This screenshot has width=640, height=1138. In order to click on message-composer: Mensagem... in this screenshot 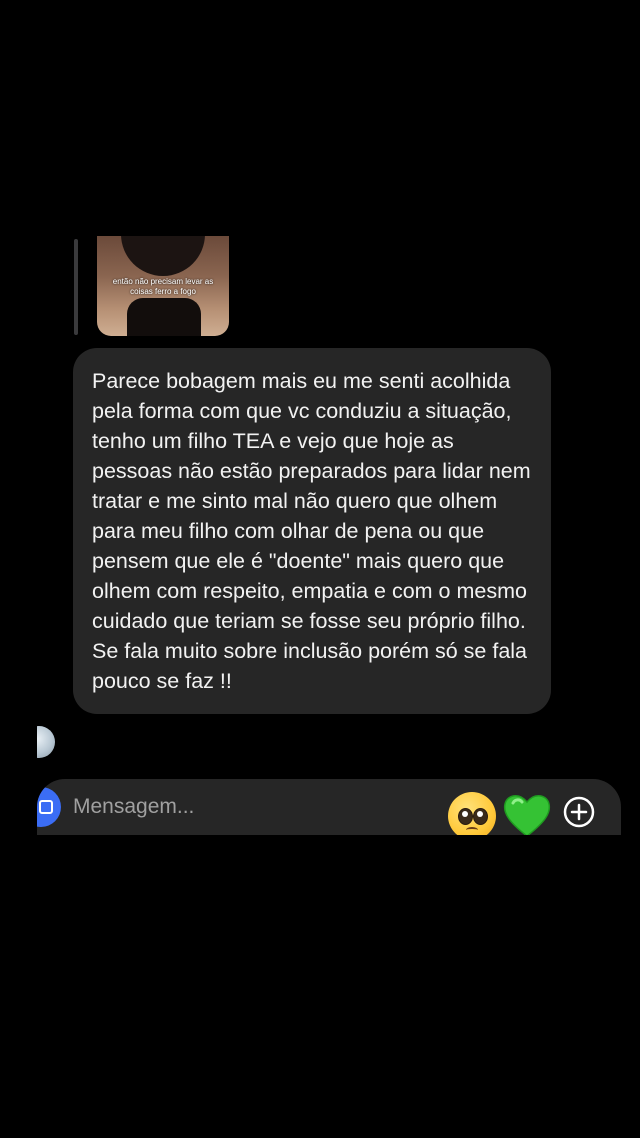, I will do `click(329, 807)`.